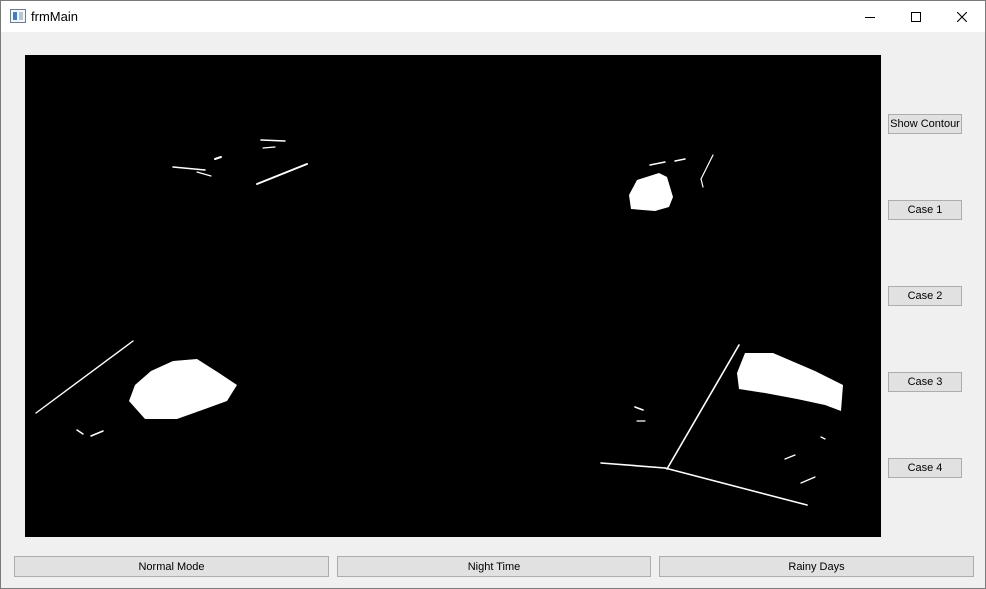 This screenshot has width=986, height=589. I want to click on case-4-button: Case 4, so click(925, 468).